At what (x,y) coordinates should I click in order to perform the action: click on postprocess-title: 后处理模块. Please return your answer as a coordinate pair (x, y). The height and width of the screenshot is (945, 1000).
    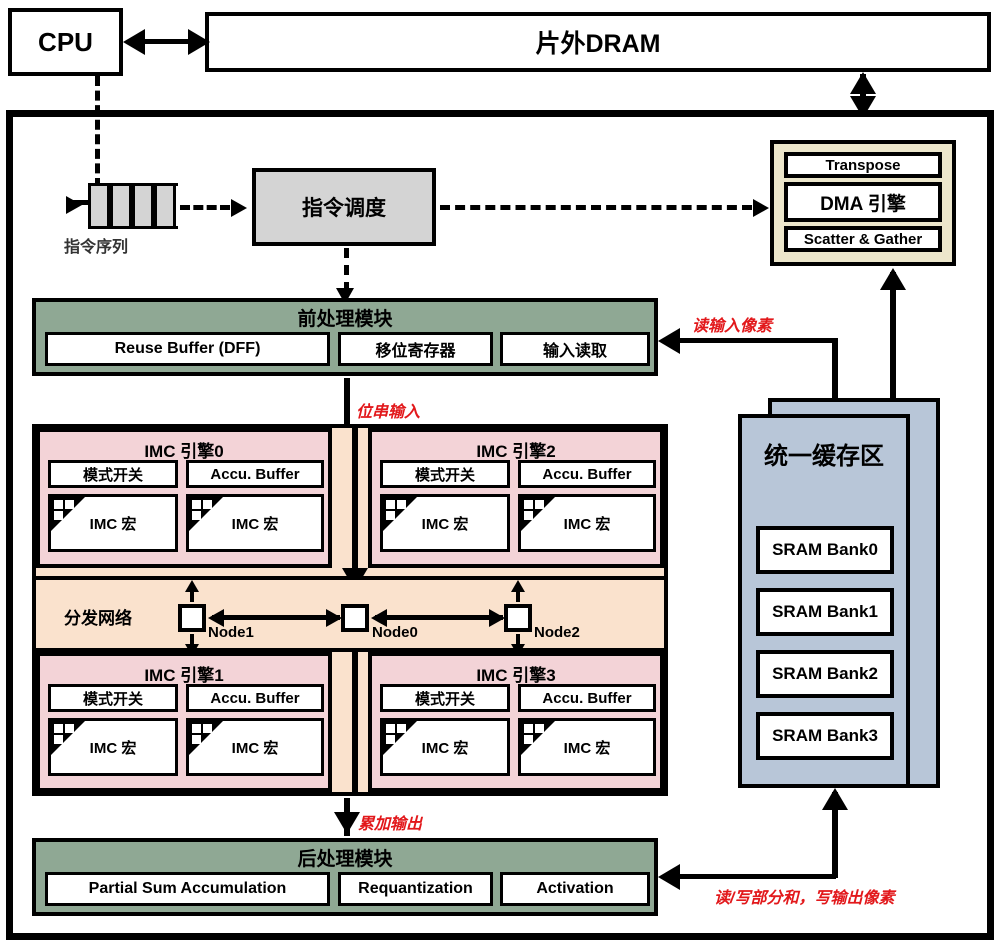
    Looking at the image, I should click on (345, 859).